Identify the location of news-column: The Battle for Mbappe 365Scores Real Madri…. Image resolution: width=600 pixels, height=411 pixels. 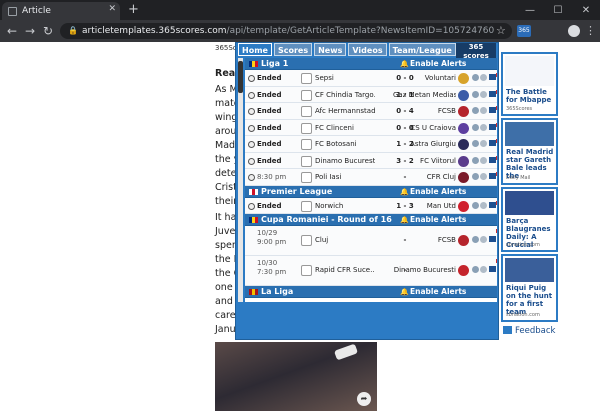
(529, 190).